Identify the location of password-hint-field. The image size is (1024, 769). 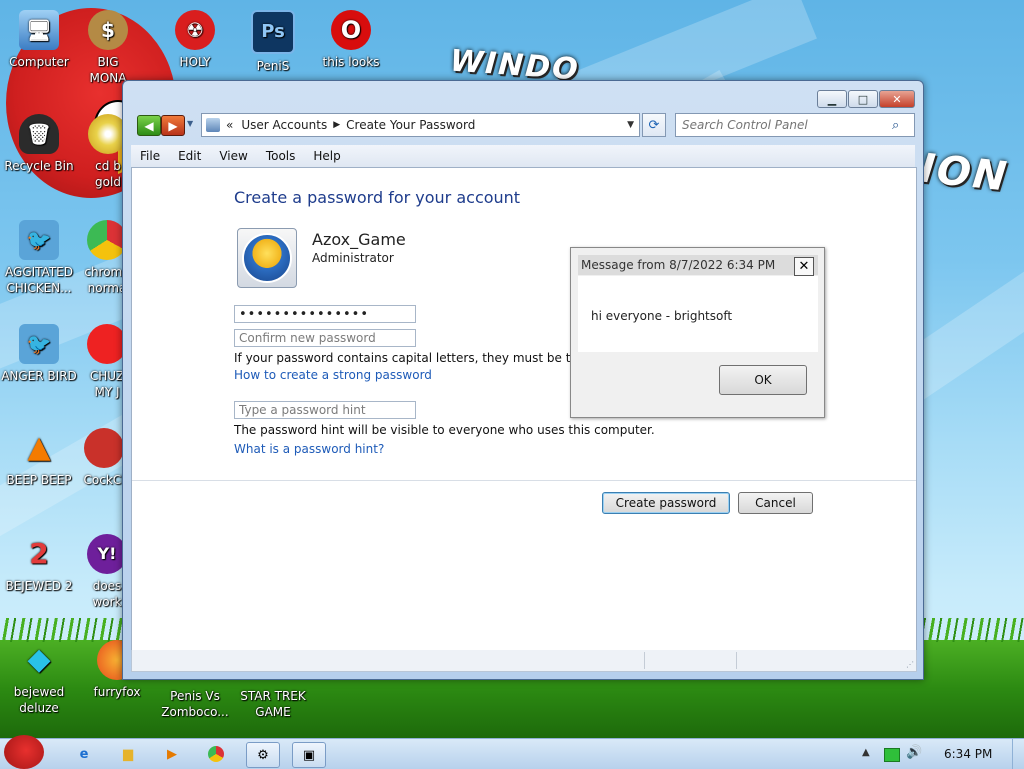
(325, 410).